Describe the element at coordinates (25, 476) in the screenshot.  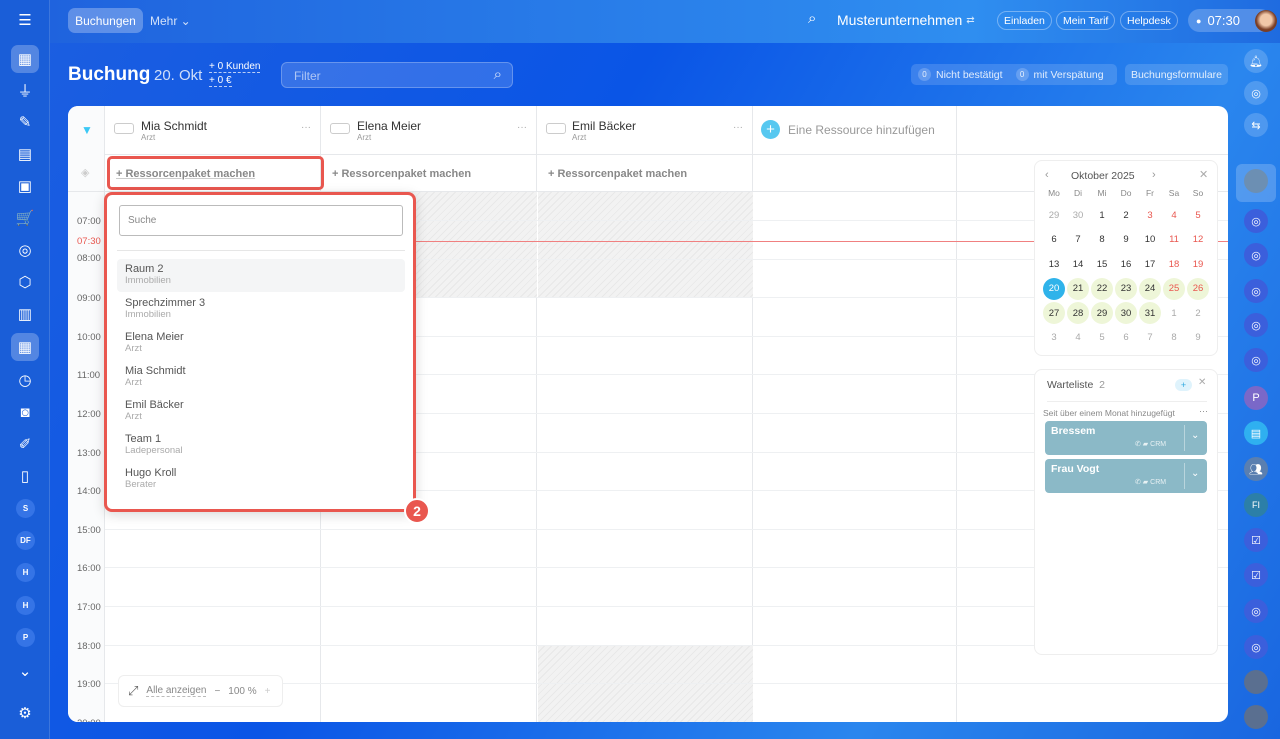
I see `document-icon: ▯` at that location.